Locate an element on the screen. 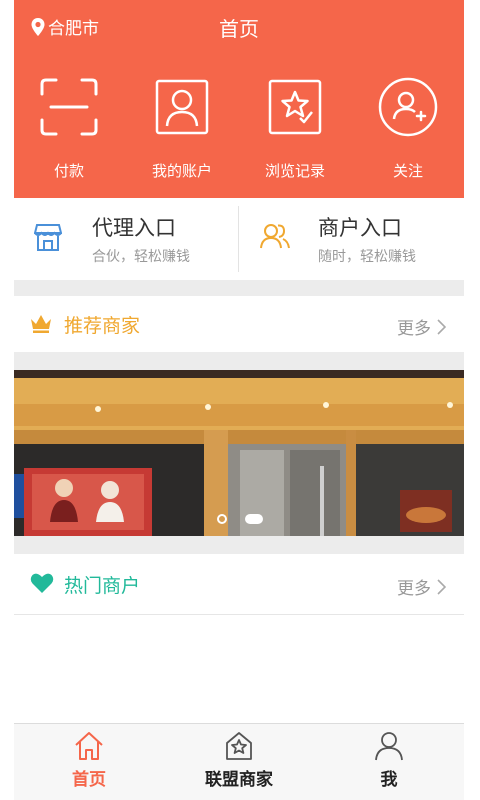 The image size is (480, 800). section-divider is located at coordinates (239, 614).